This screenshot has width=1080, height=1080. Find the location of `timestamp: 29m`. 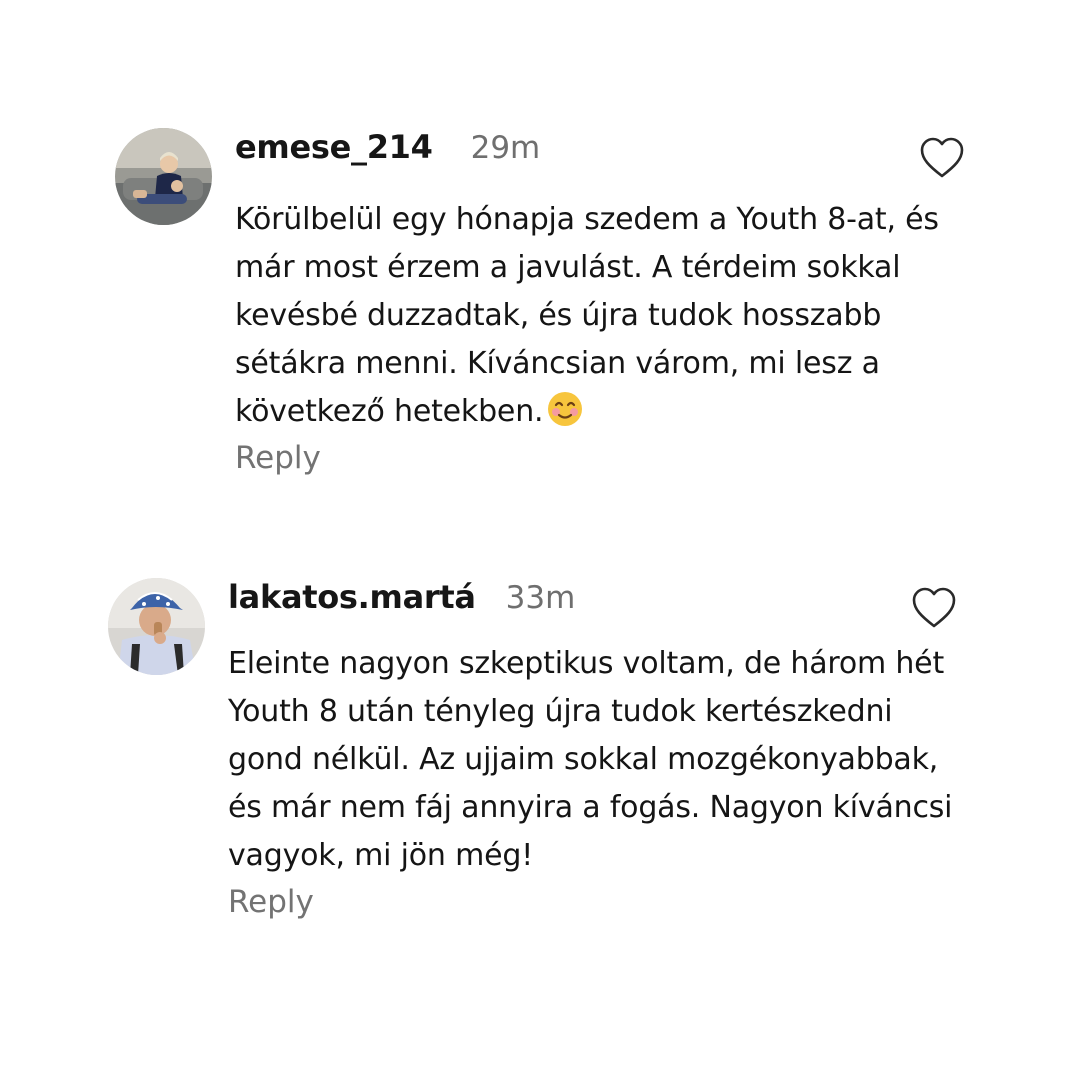

timestamp: 29m is located at coordinates (505, 148).